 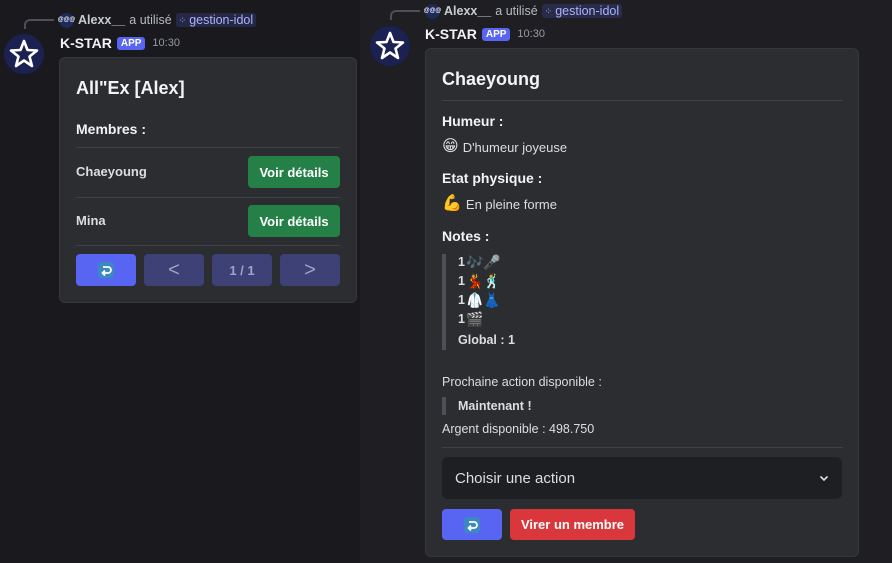 What do you see at coordinates (483, 281) in the screenshot?
I see `dancers-icon: 💃🕺` at bounding box center [483, 281].